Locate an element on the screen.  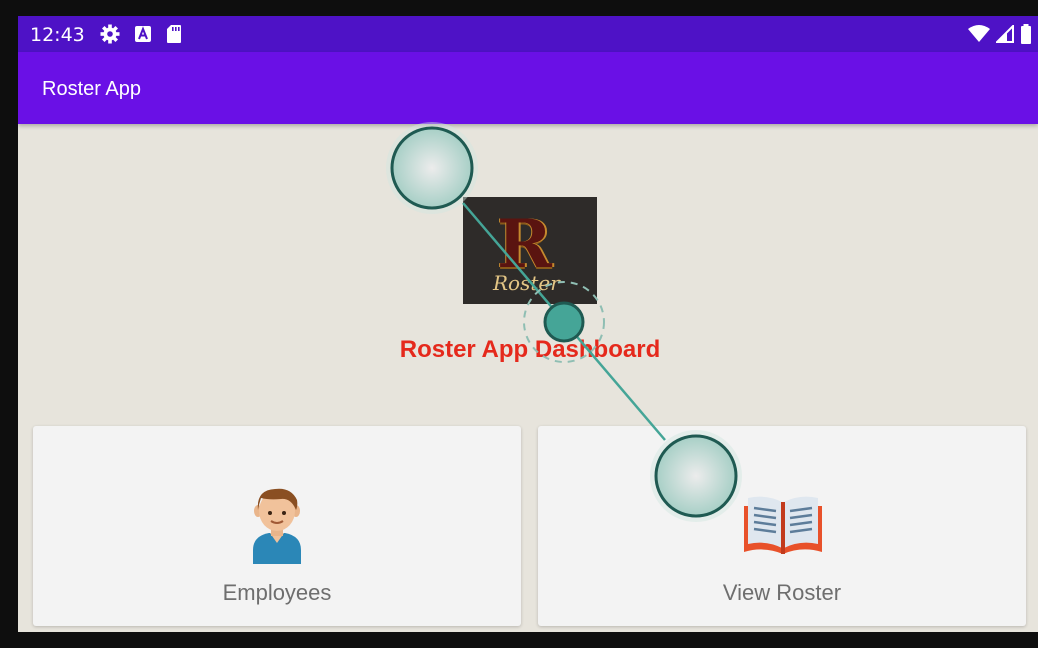
app-logo: R Roster is located at coordinates (530, 250).